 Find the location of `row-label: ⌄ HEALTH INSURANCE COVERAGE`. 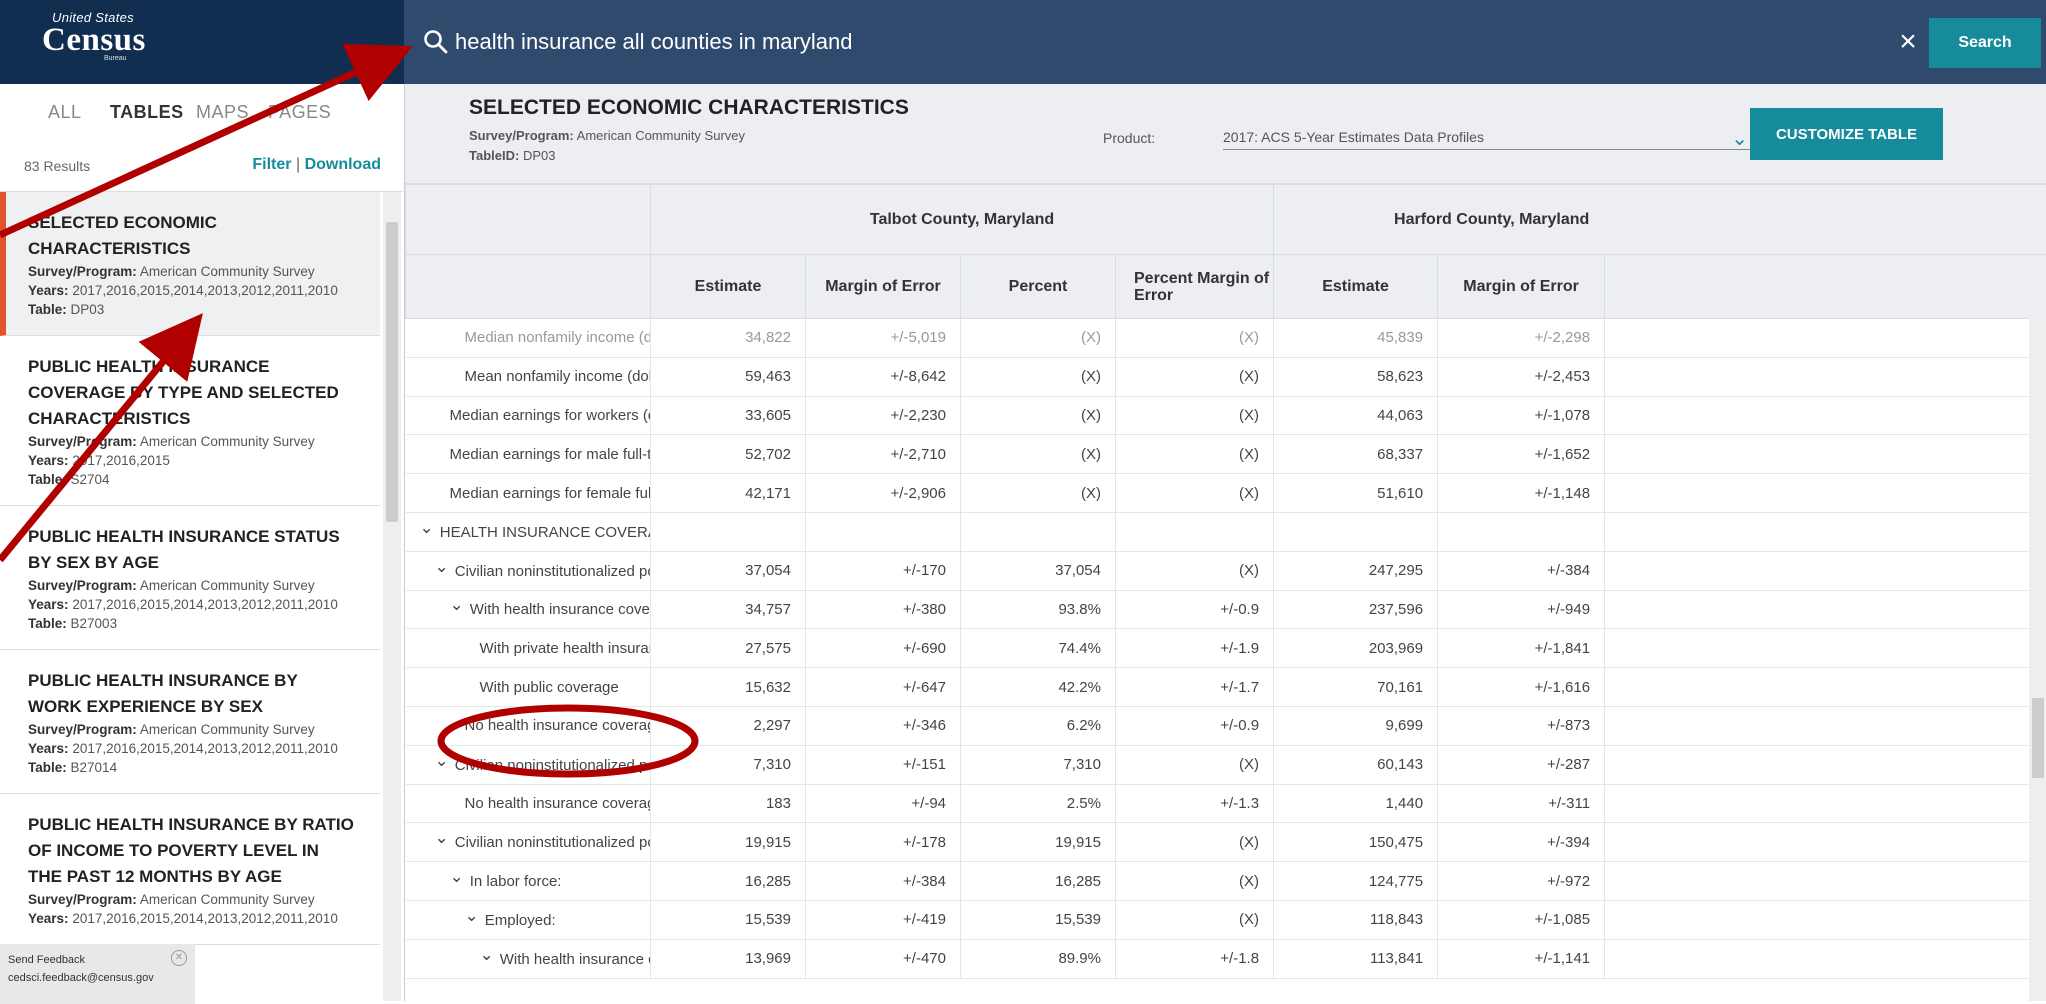

row-label: ⌄ HEALTH INSURANCE COVERAGE is located at coordinates (528, 531).